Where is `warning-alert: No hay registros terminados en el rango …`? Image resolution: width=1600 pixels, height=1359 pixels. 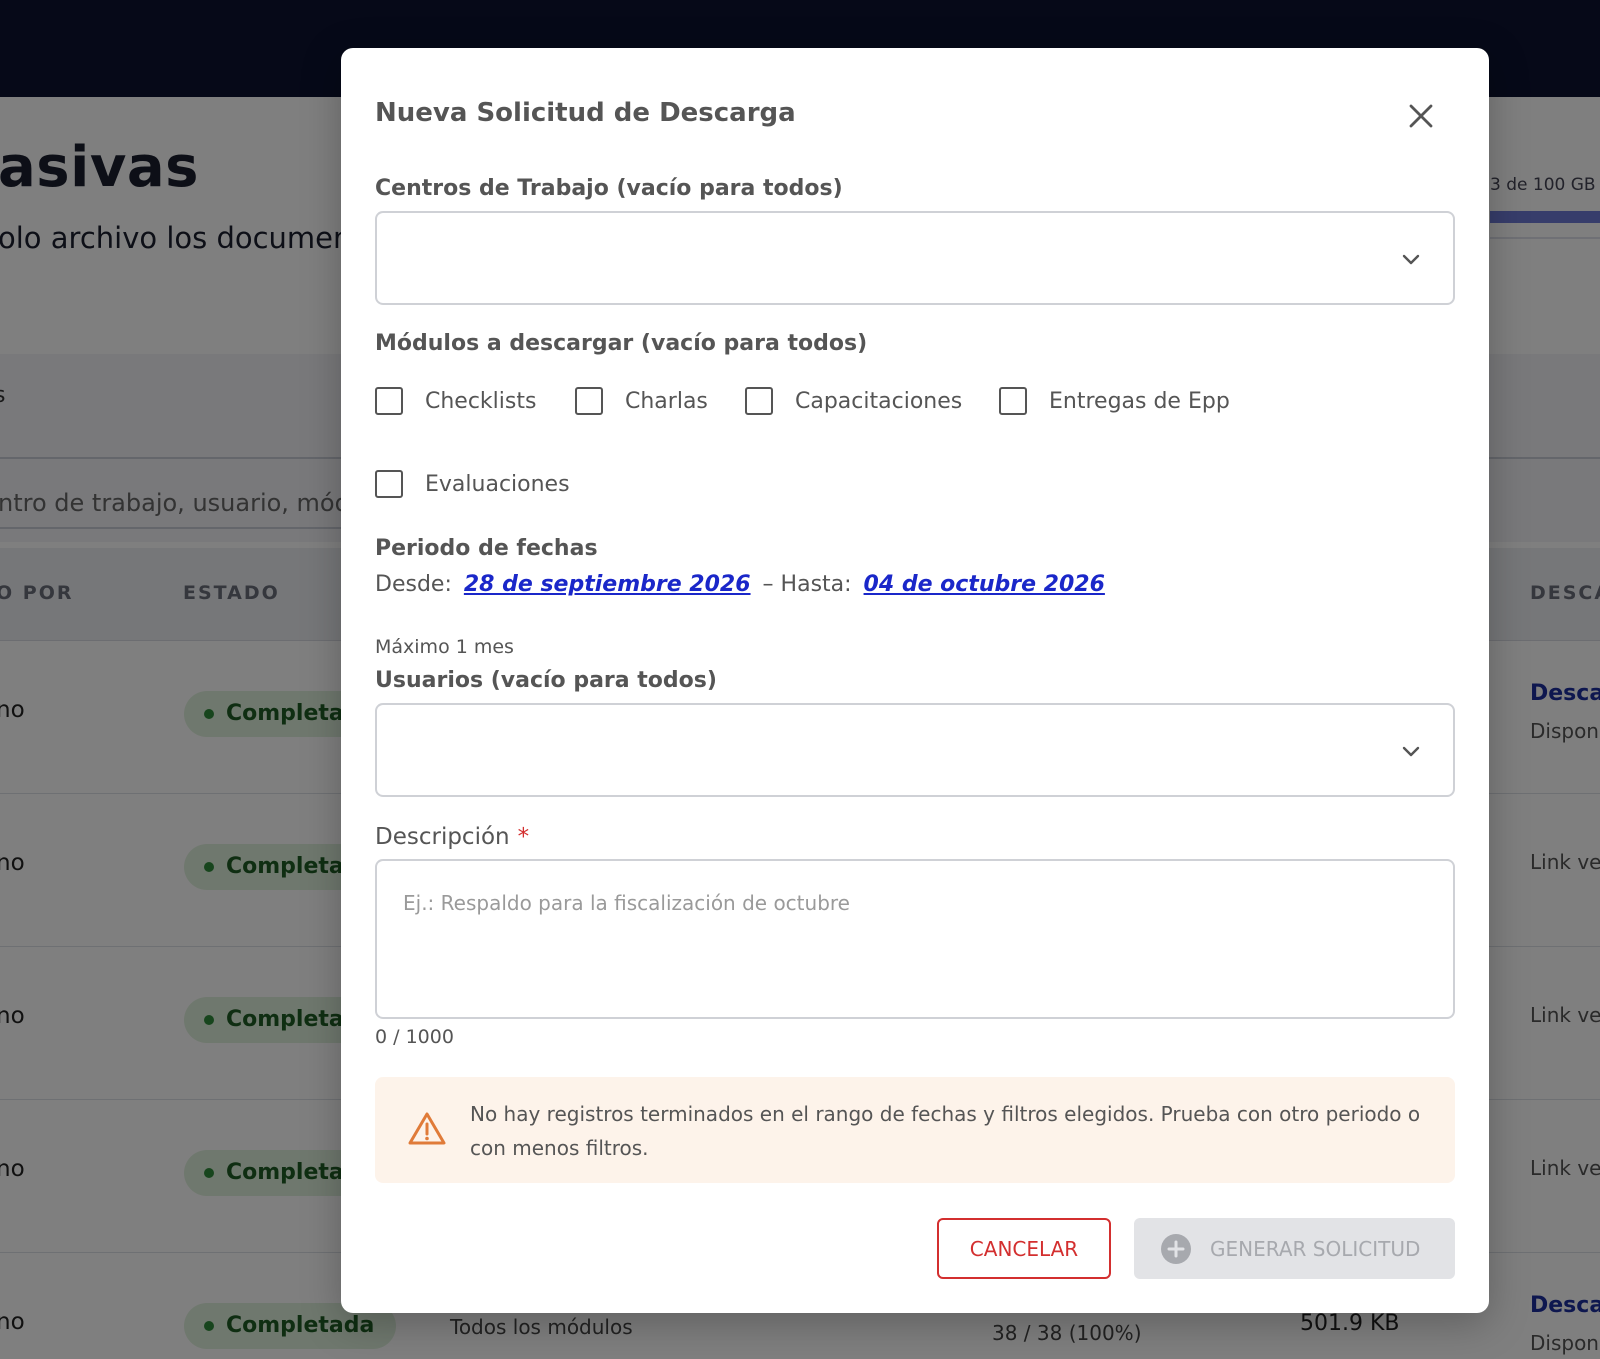
warning-alert: No hay registros terminados en el rango … is located at coordinates (915, 1130).